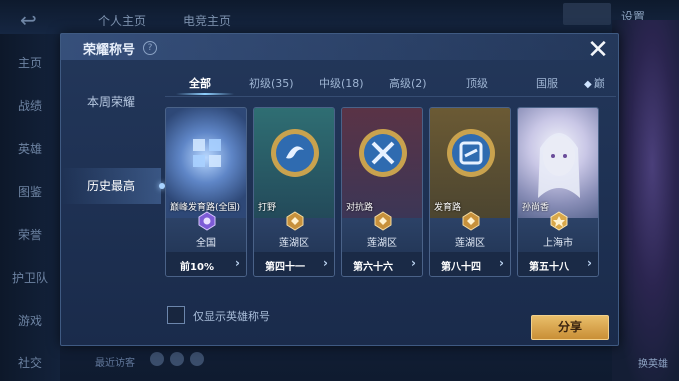 This screenshot has width=679, height=381. I want to click on modal-title: 荣耀称号, so click(109, 50).